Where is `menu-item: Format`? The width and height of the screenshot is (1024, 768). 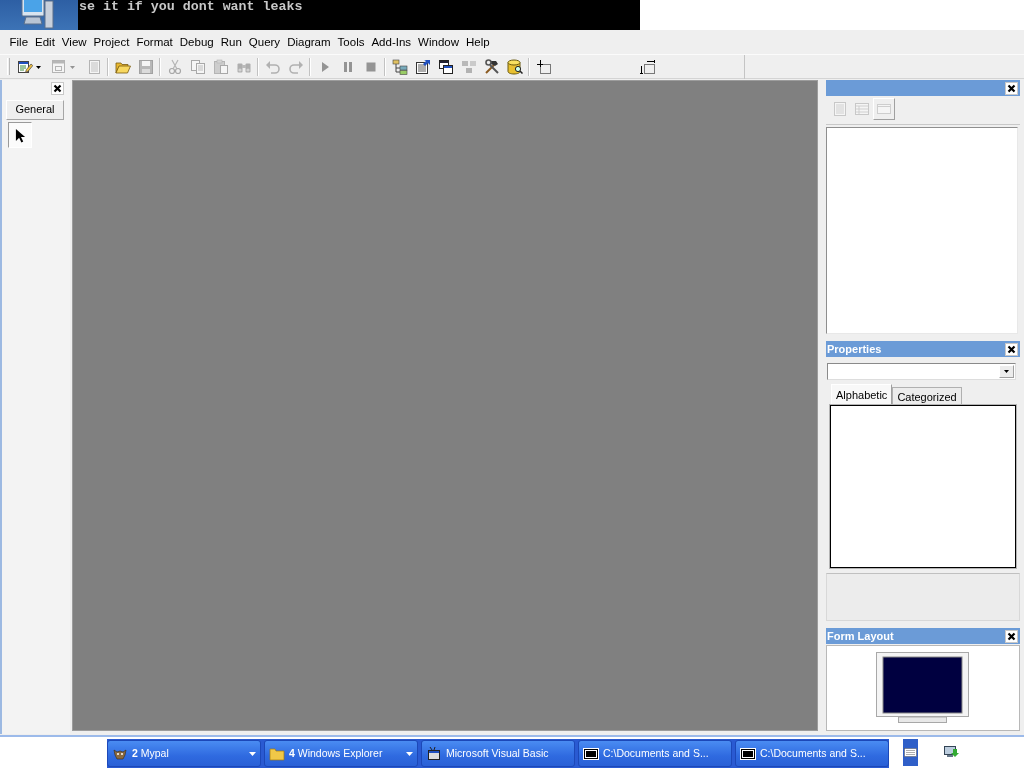
menu-item: Format is located at coordinates (154, 42).